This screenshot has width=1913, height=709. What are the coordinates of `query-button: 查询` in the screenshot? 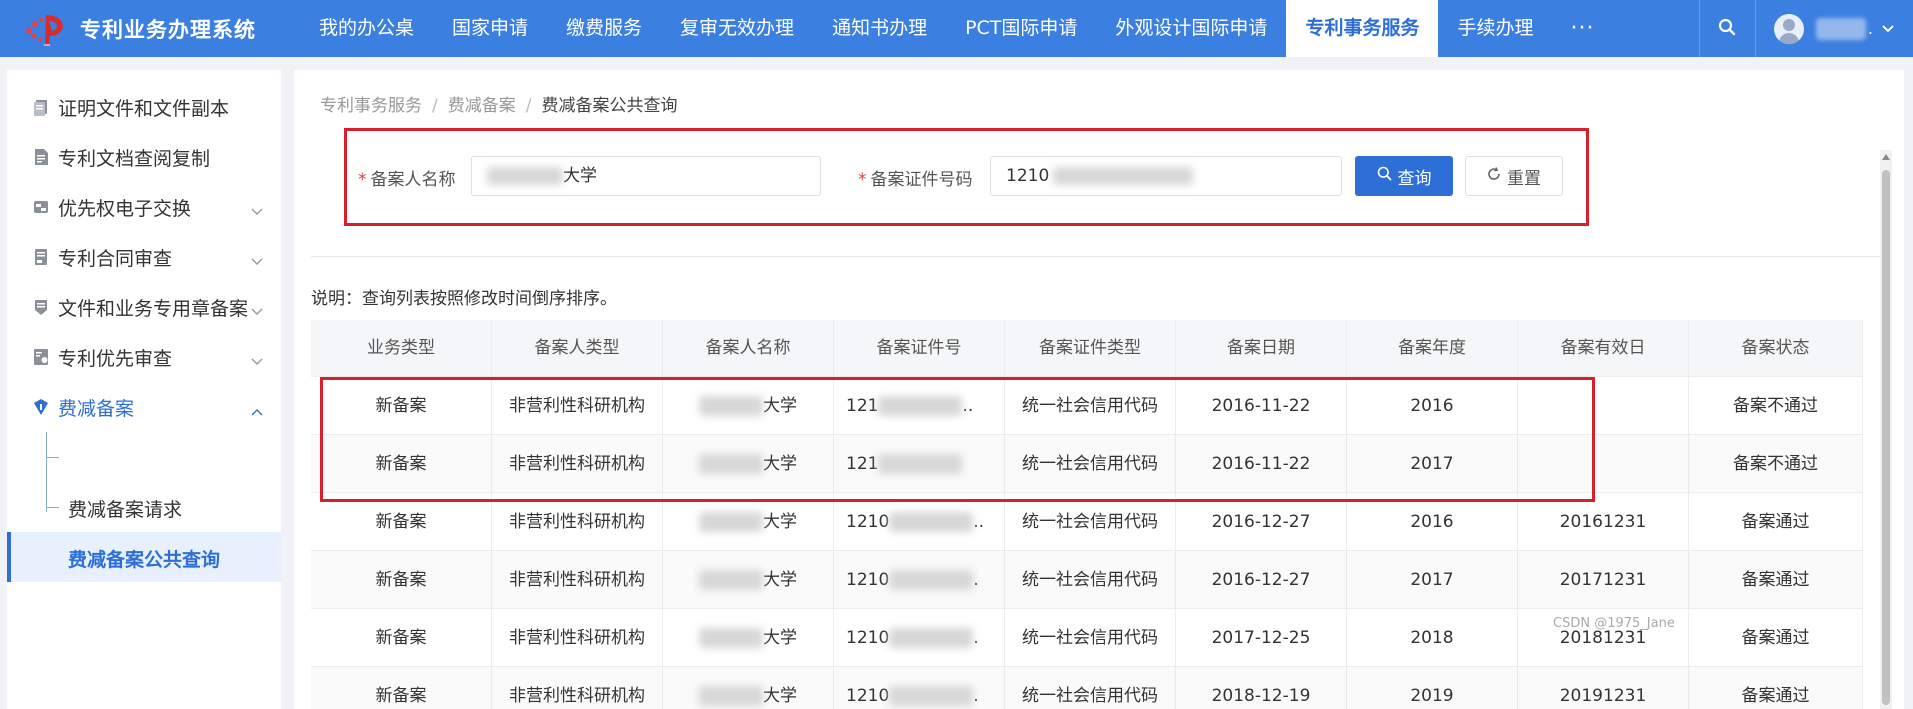 It's located at (1404, 176).